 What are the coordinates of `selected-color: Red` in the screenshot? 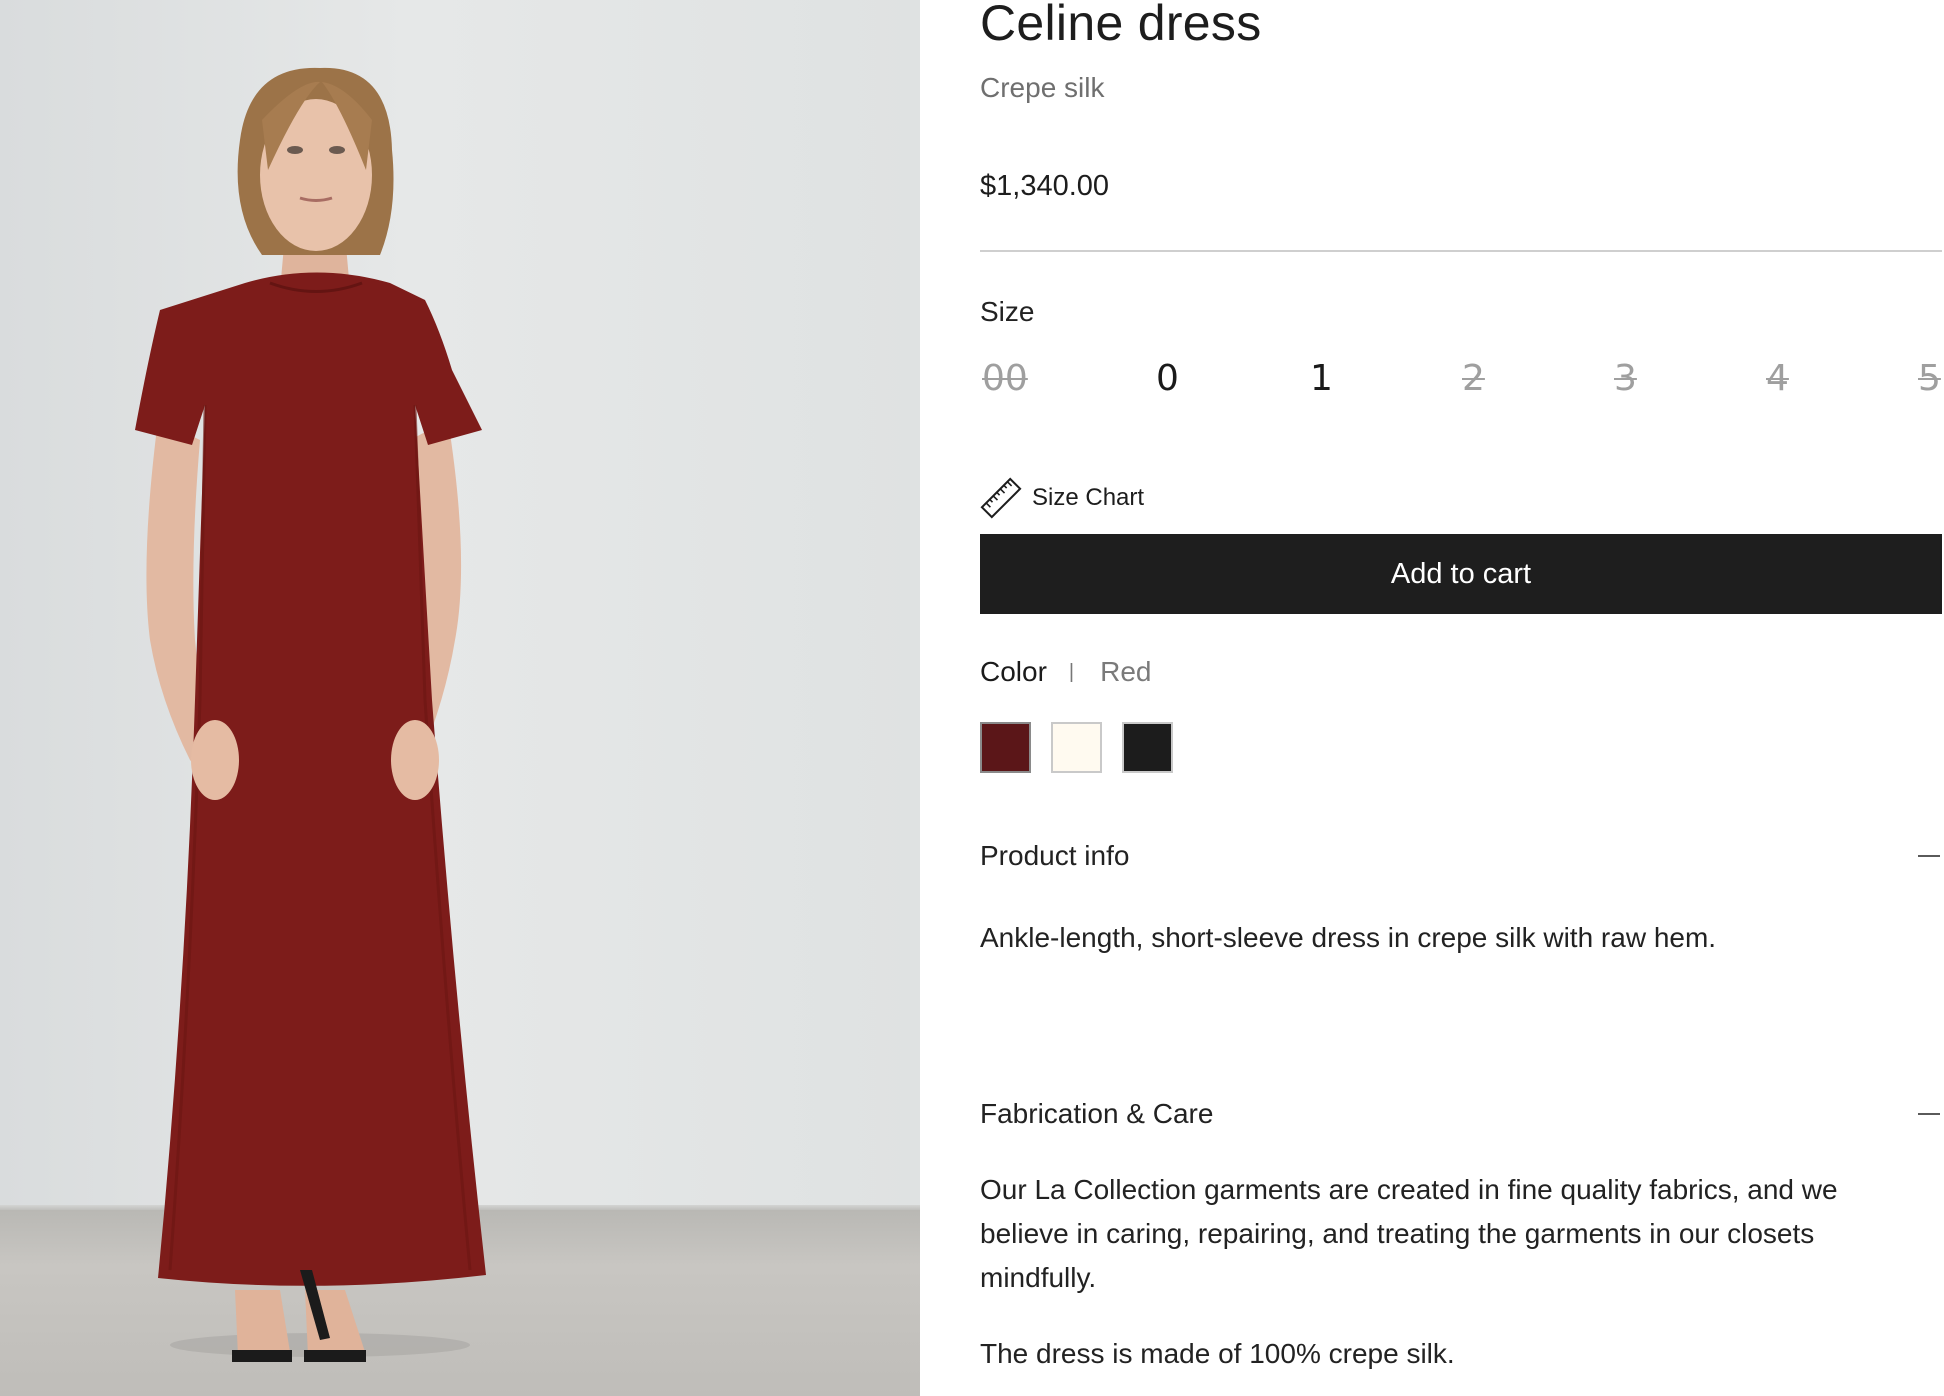 It's located at (1126, 671).